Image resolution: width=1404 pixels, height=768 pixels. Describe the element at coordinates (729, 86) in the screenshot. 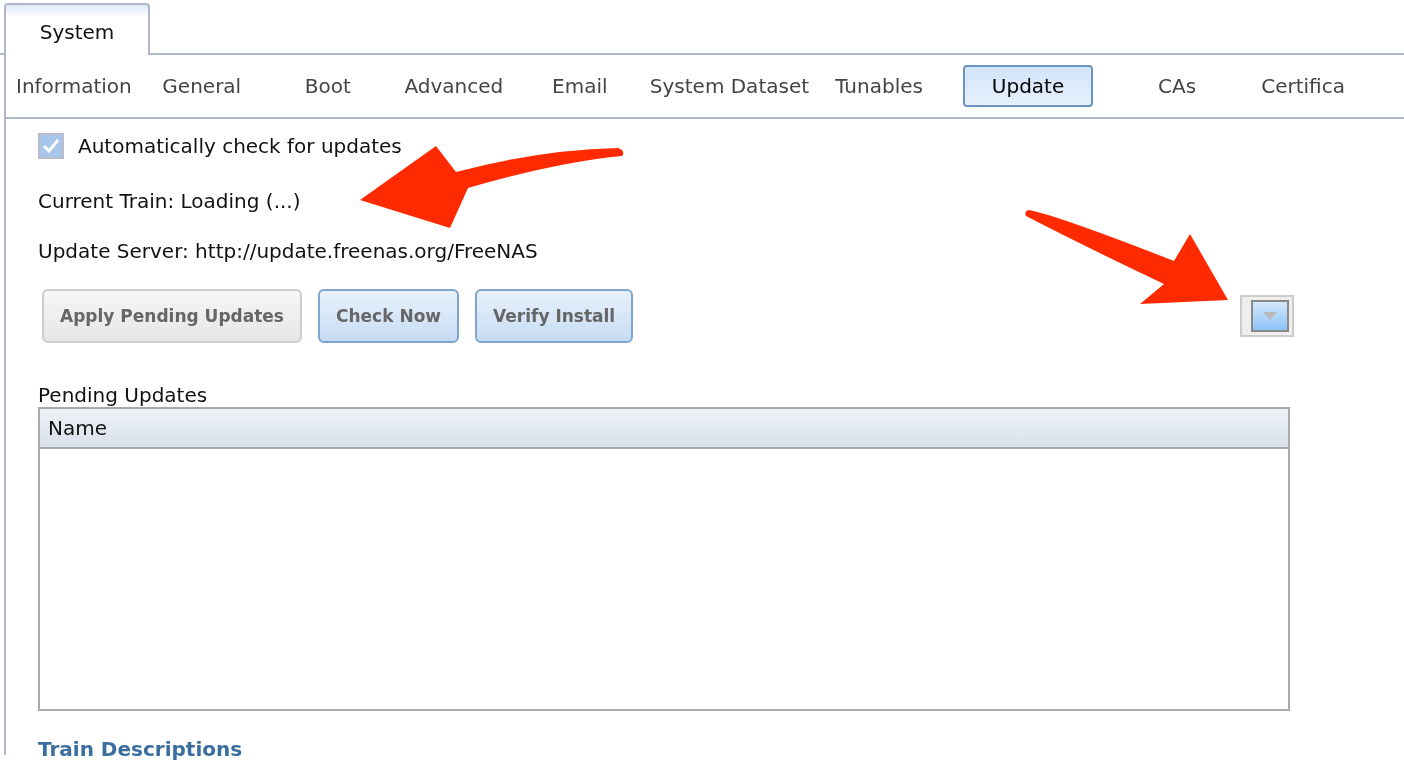

I see `section-tab: System Dataset` at that location.